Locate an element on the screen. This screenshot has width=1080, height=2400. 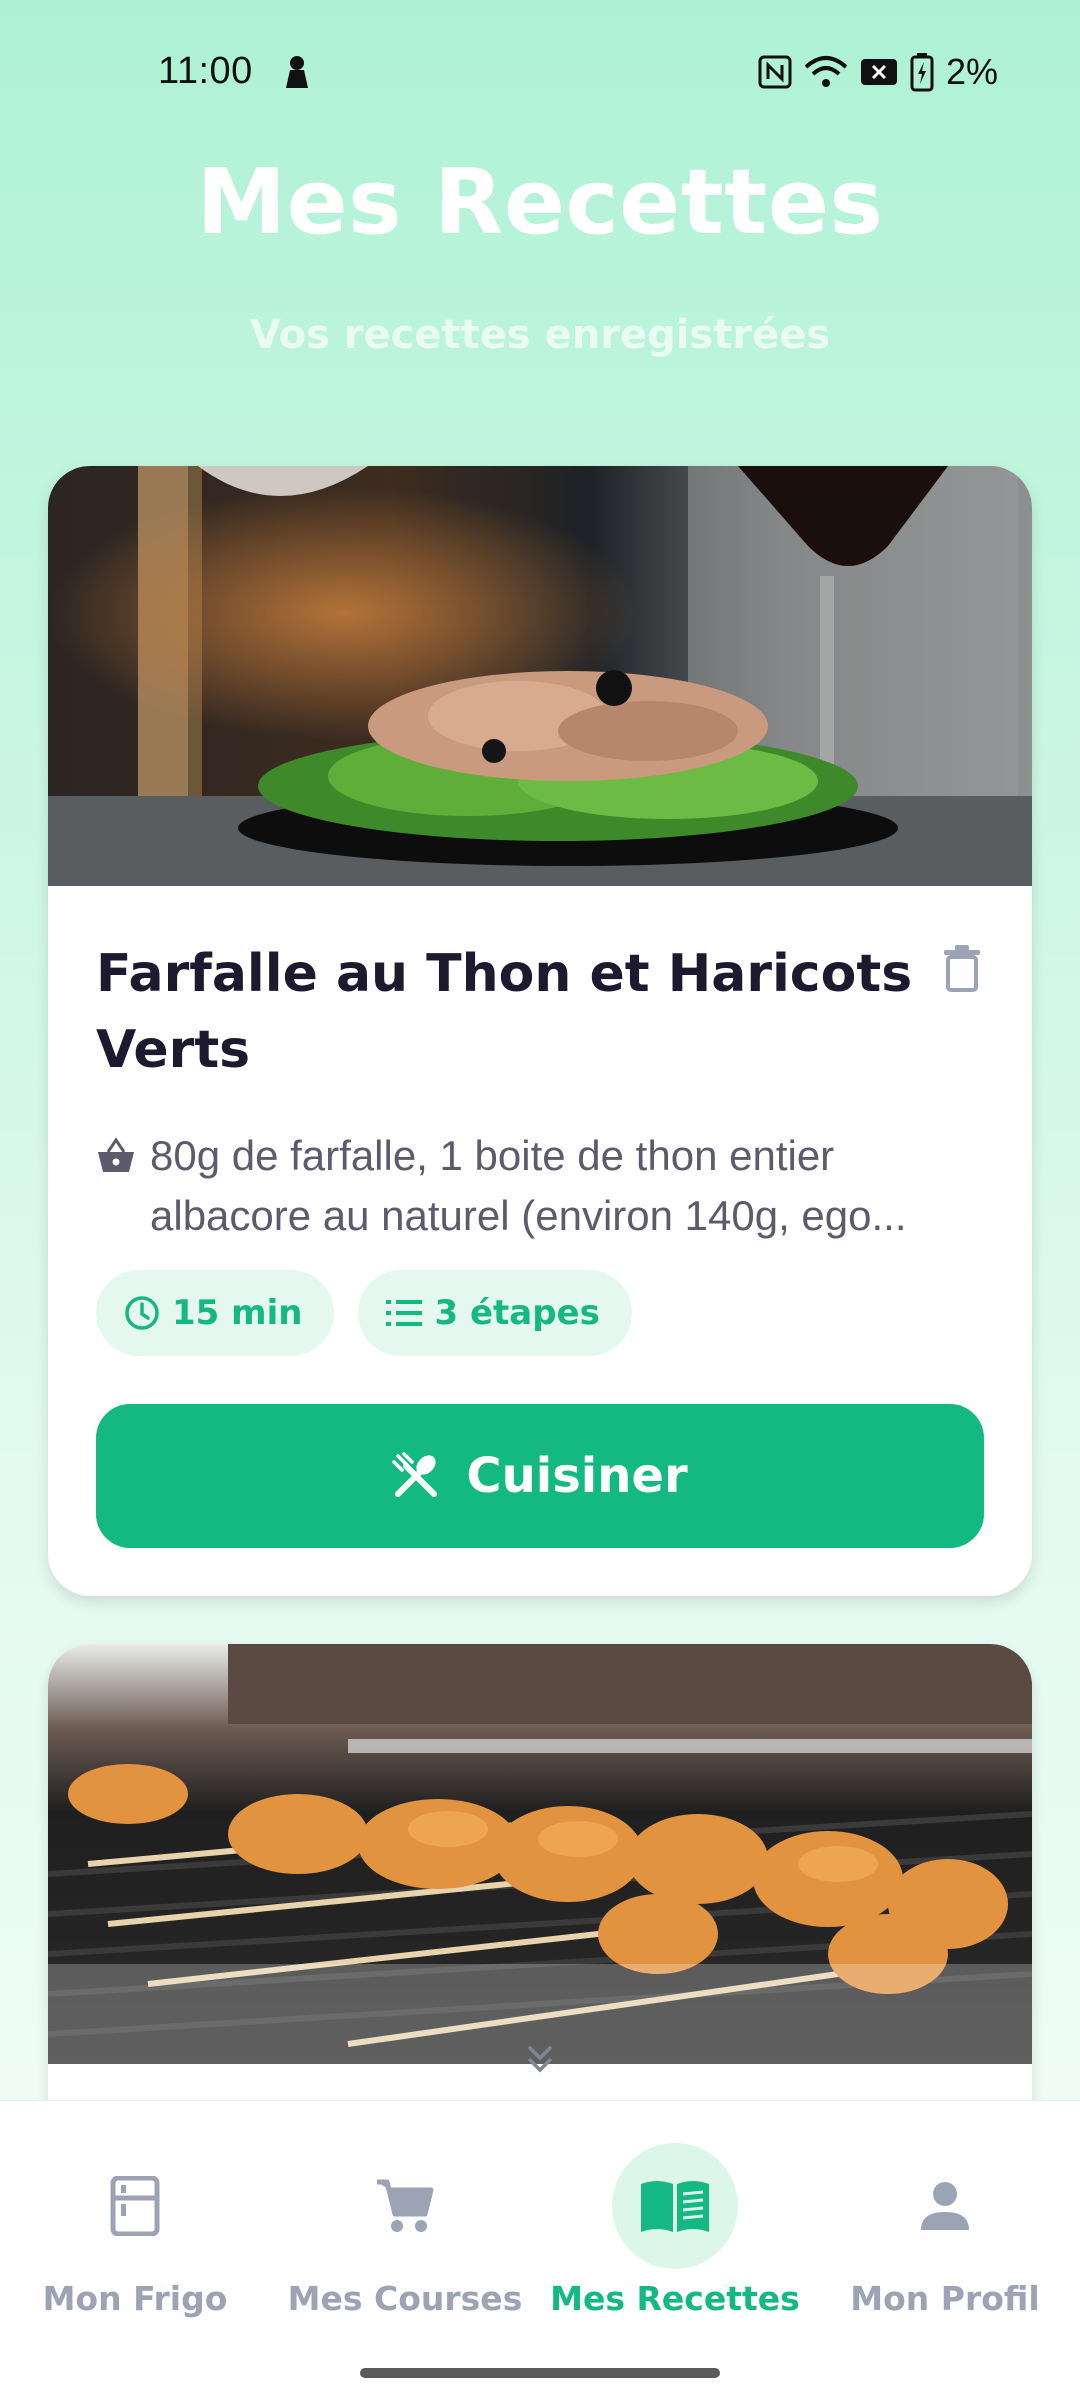
cart-icon is located at coordinates (405, 2205).